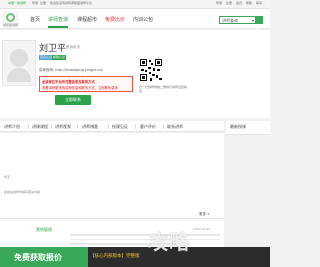 The height and width of the screenshot is (267, 320). Describe the element at coordinates (46, 57) in the screenshot. I see `verified-badge: 实名认证` at that location.